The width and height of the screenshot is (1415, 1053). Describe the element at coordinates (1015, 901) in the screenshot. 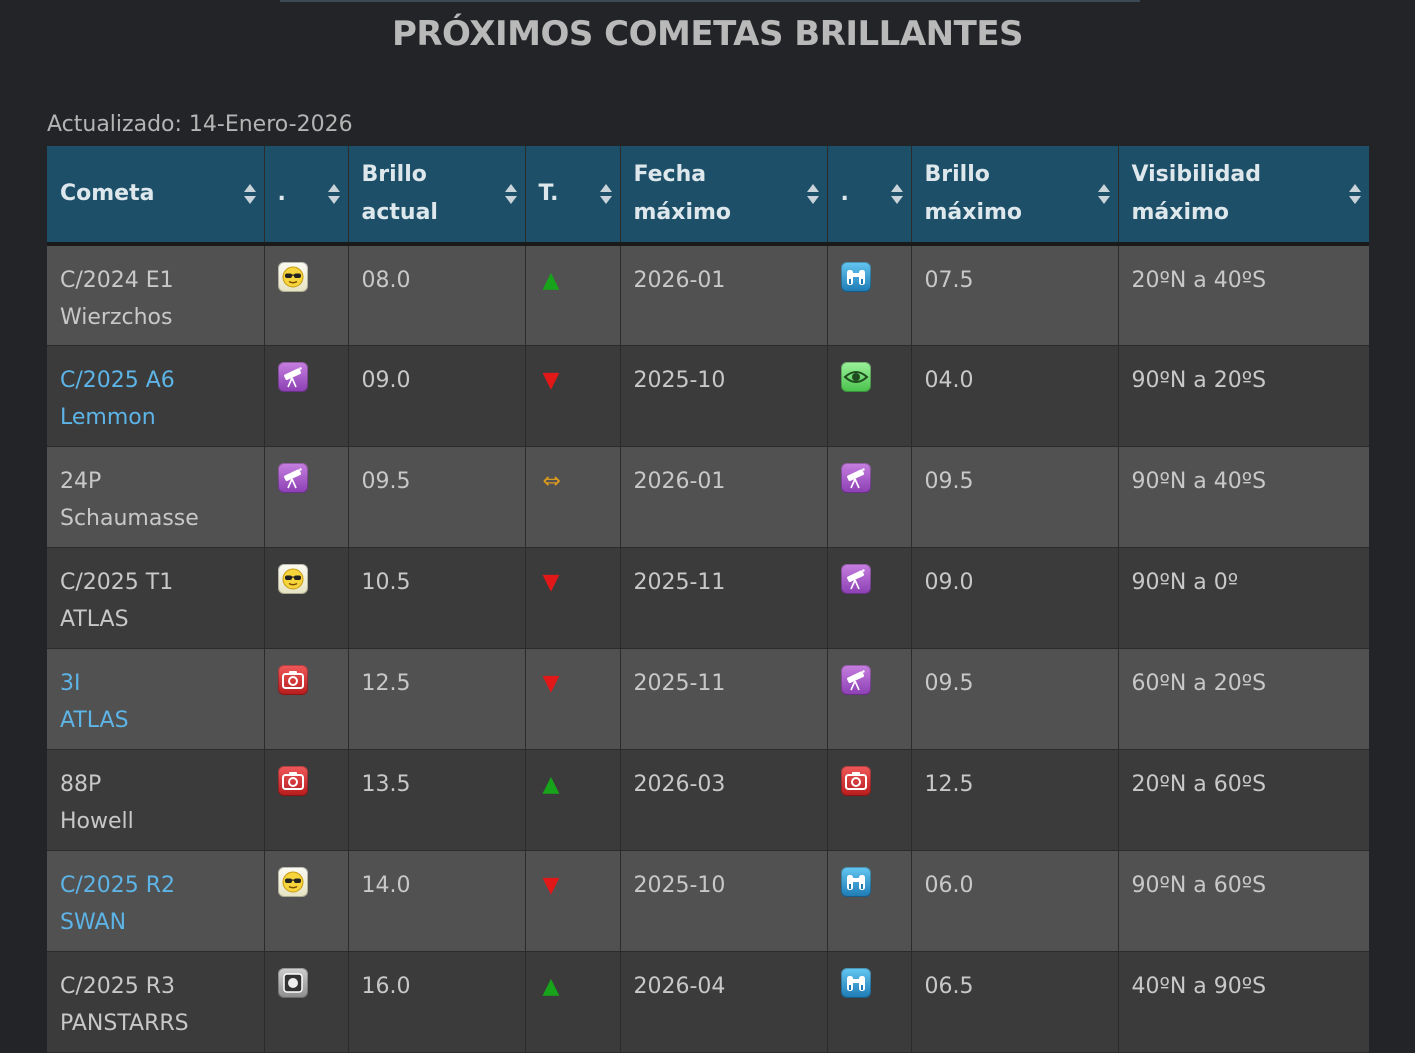

I see `brillo-maximo-cell: 06.0` at that location.